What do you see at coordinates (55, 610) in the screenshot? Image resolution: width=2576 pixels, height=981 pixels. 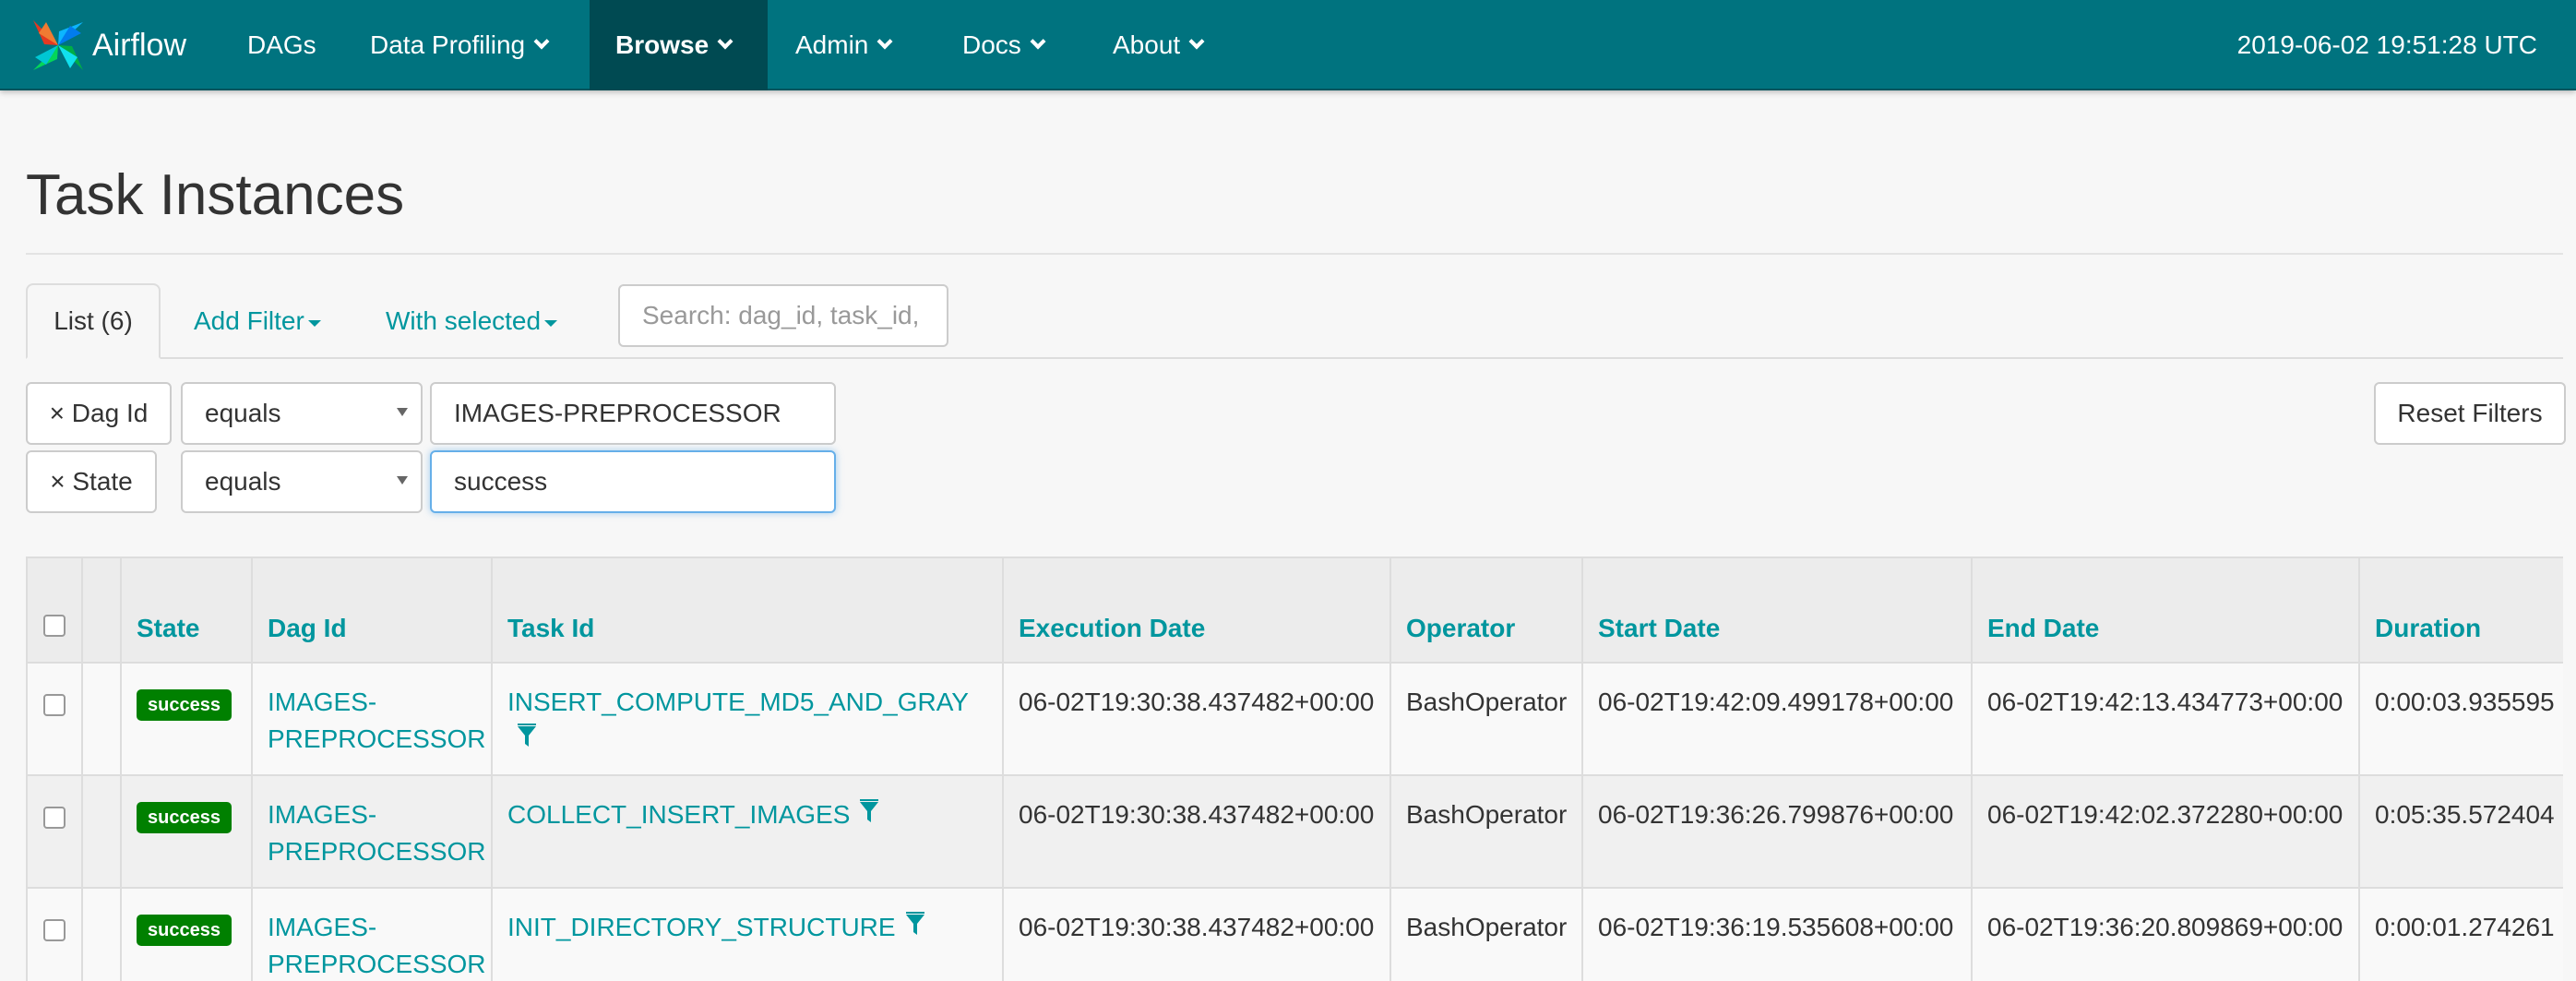 I see `select-all-cell` at bounding box center [55, 610].